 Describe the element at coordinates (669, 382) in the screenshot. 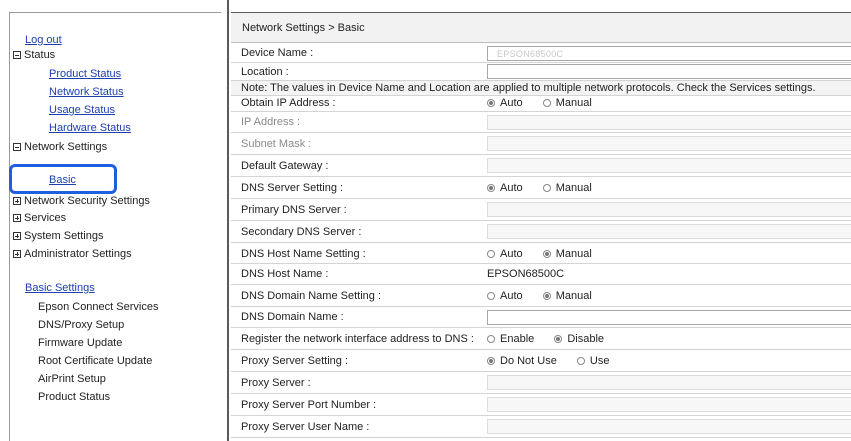

I see `proxy-server-input` at that location.